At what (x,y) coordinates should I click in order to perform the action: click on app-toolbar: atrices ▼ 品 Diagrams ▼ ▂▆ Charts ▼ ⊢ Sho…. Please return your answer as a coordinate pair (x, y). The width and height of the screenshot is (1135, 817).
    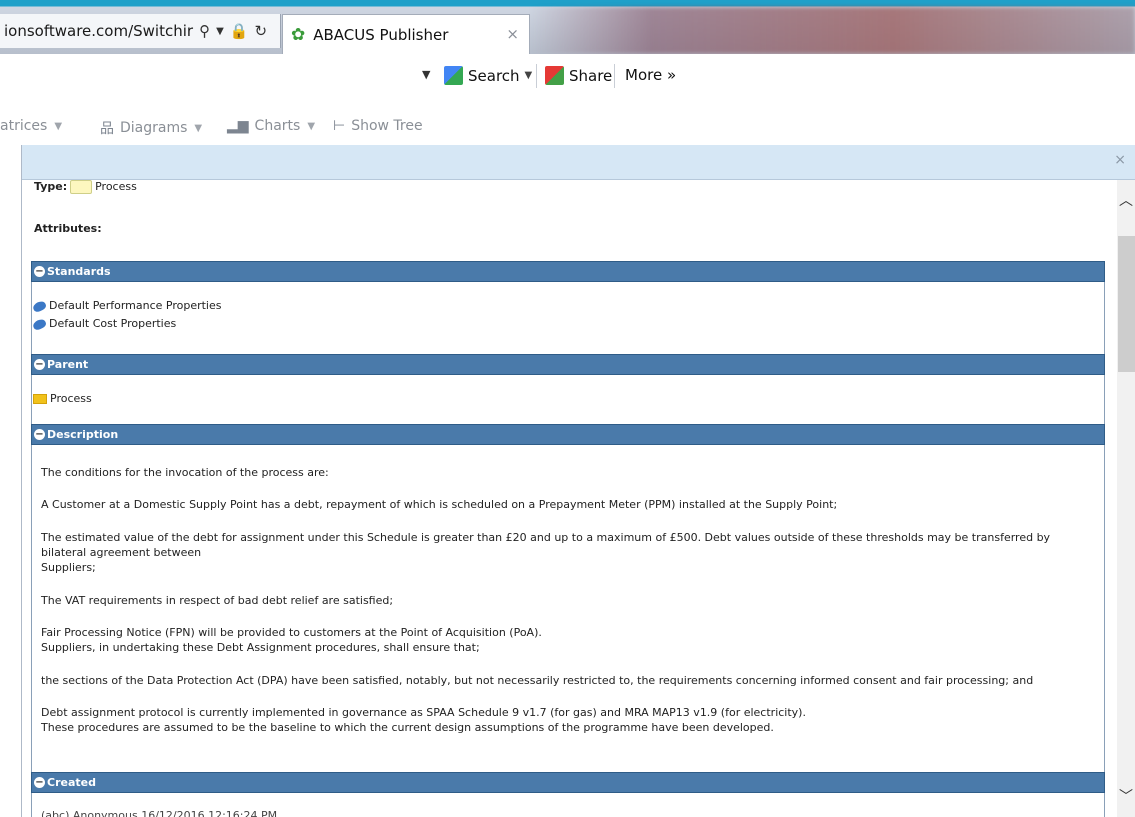
    Looking at the image, I should click on (567, 121).